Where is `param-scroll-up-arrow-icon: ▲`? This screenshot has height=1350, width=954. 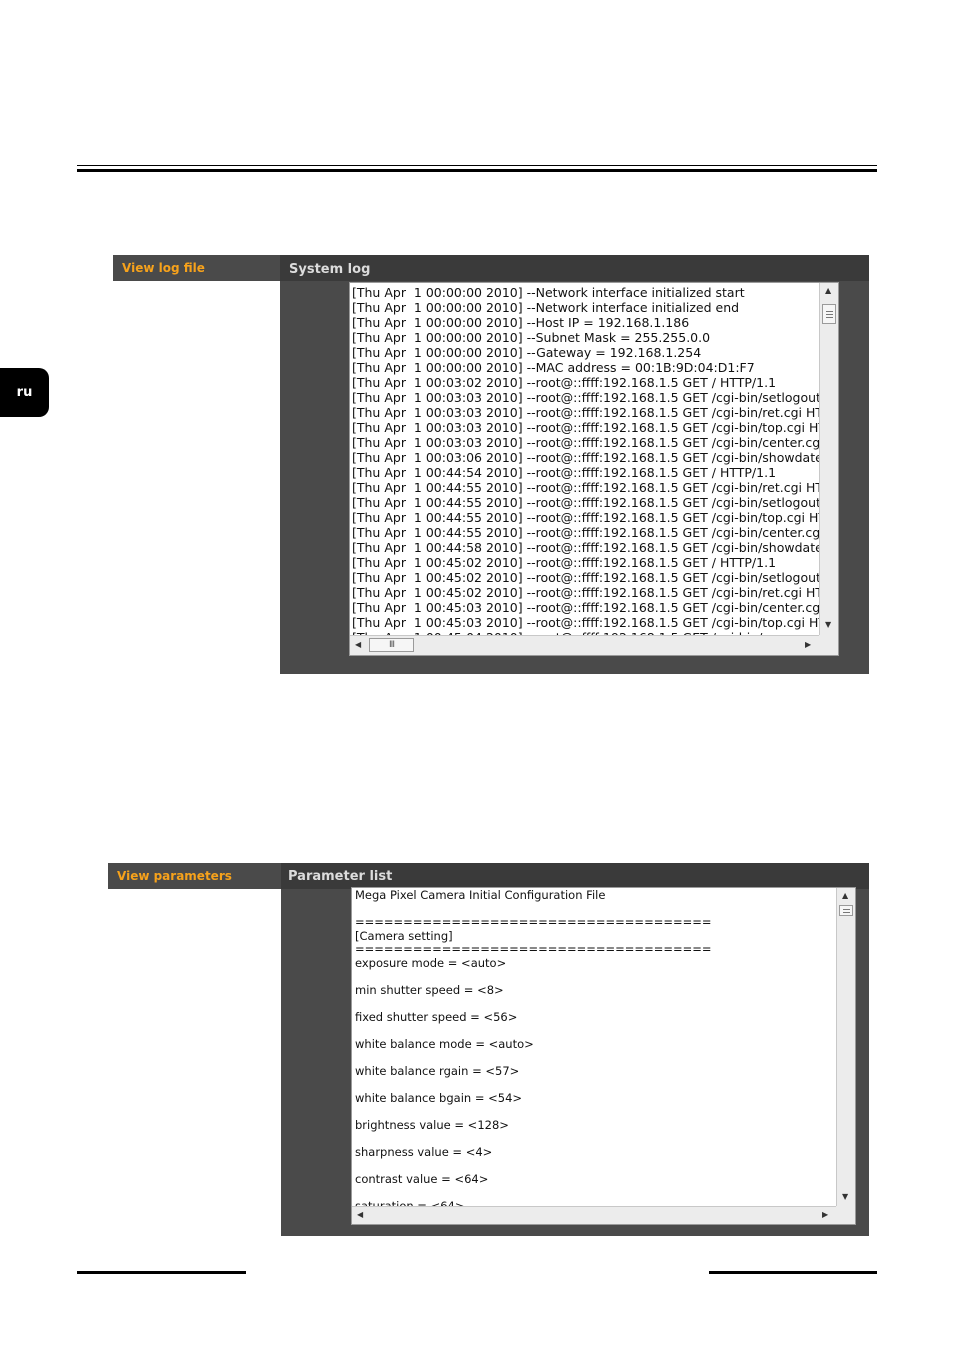 param-scroll-up-arrow-icon: ▲ is located at coordinates (845, 896).